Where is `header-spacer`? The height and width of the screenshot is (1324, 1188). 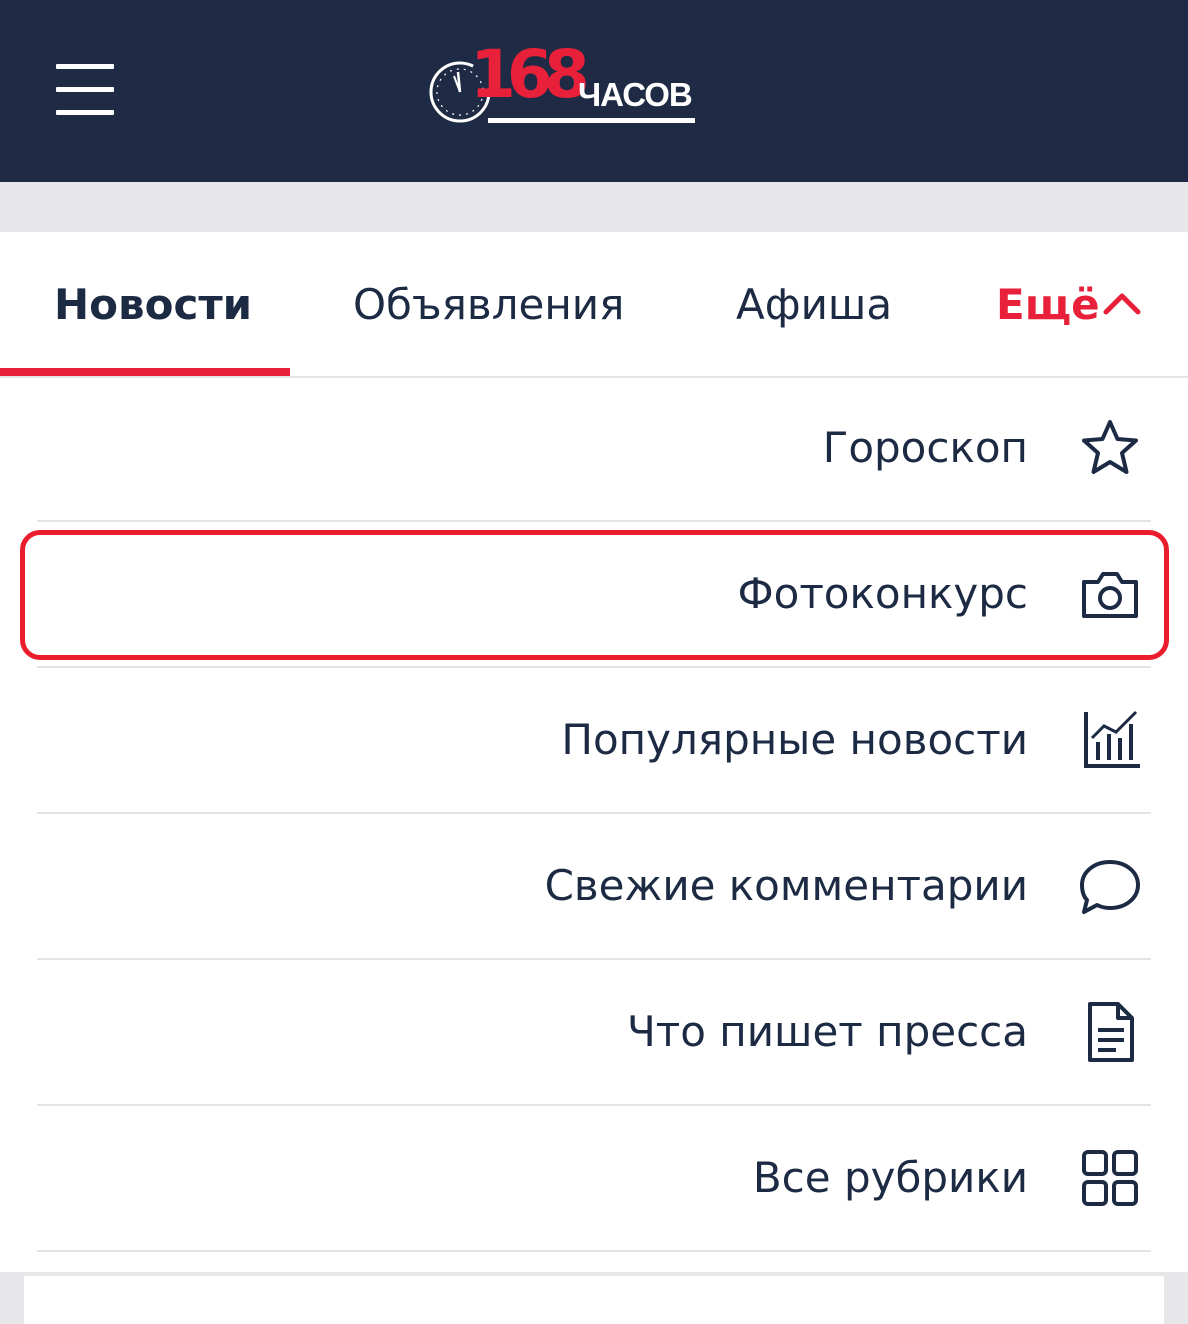 header-spacer is located at coordinates (594, 207).